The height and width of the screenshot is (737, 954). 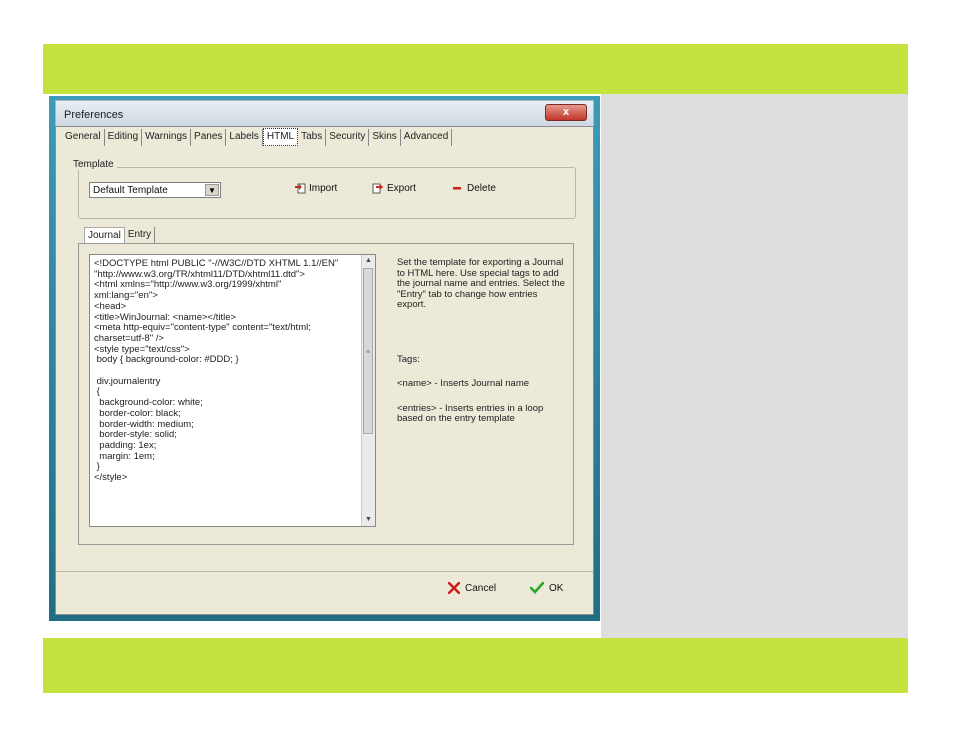 What do you see at coordinates (212, 190) in the screenshot?
I see `chevron-down-icon: ▼` at bounding box center [212, 190].